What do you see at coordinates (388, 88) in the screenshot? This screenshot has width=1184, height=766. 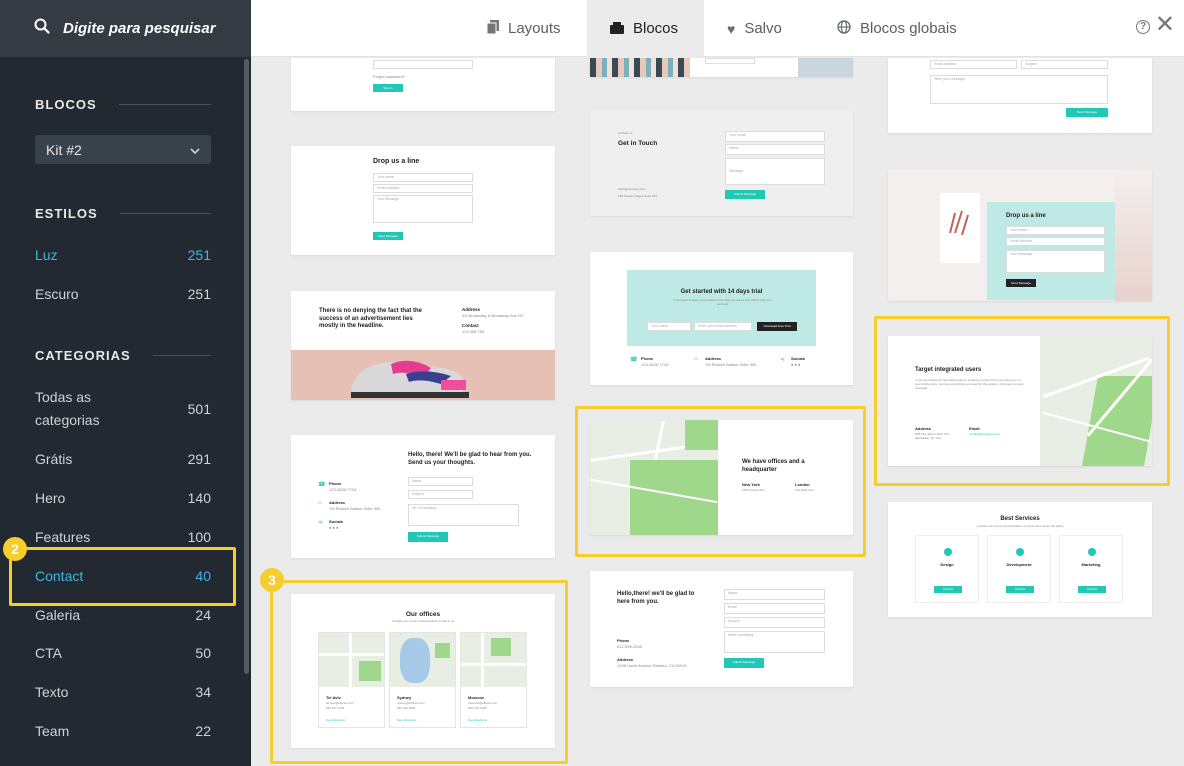 I see `signin-button: Sign in` at bounding box center [388, 88].